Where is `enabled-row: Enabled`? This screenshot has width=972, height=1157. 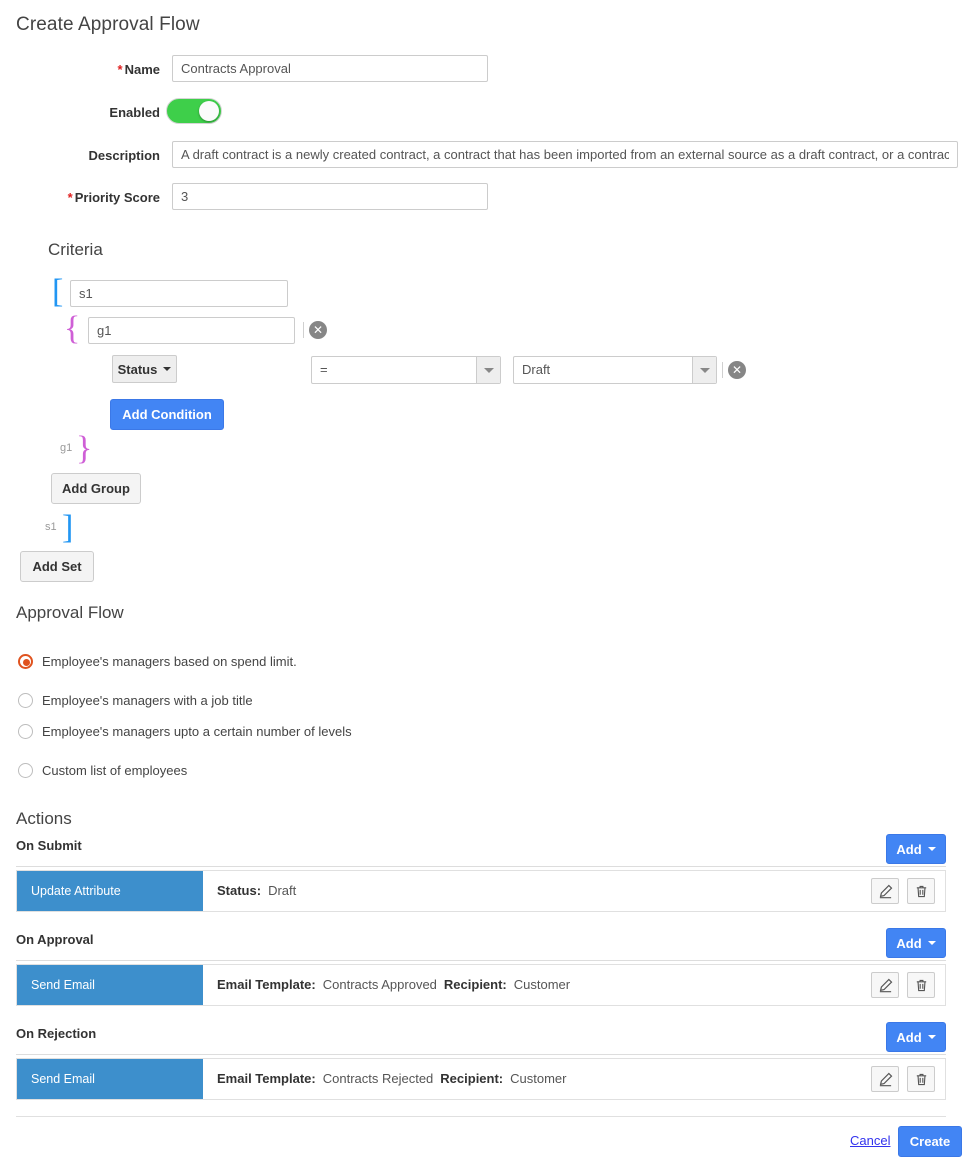 enabled-row: Enabled is located at coordinates (486, 113).